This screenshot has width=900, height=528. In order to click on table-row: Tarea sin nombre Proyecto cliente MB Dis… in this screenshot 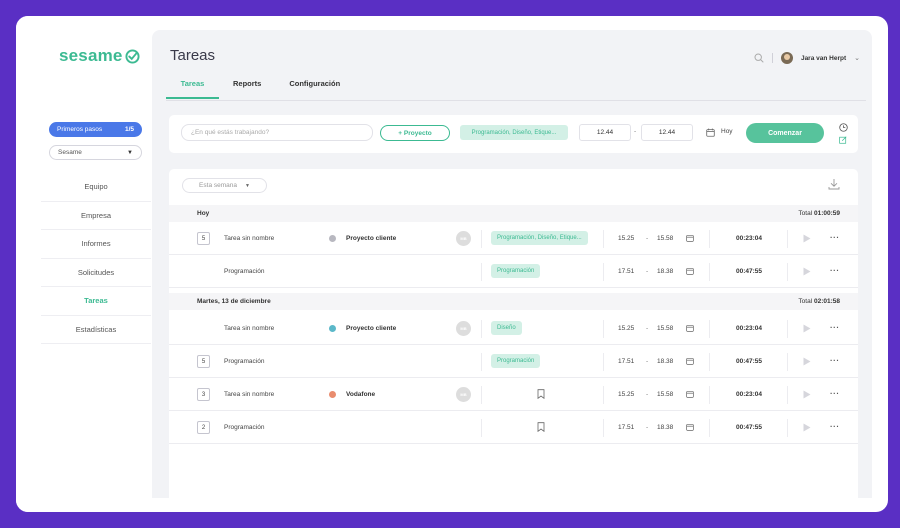, I will do `click(513, 329)`.